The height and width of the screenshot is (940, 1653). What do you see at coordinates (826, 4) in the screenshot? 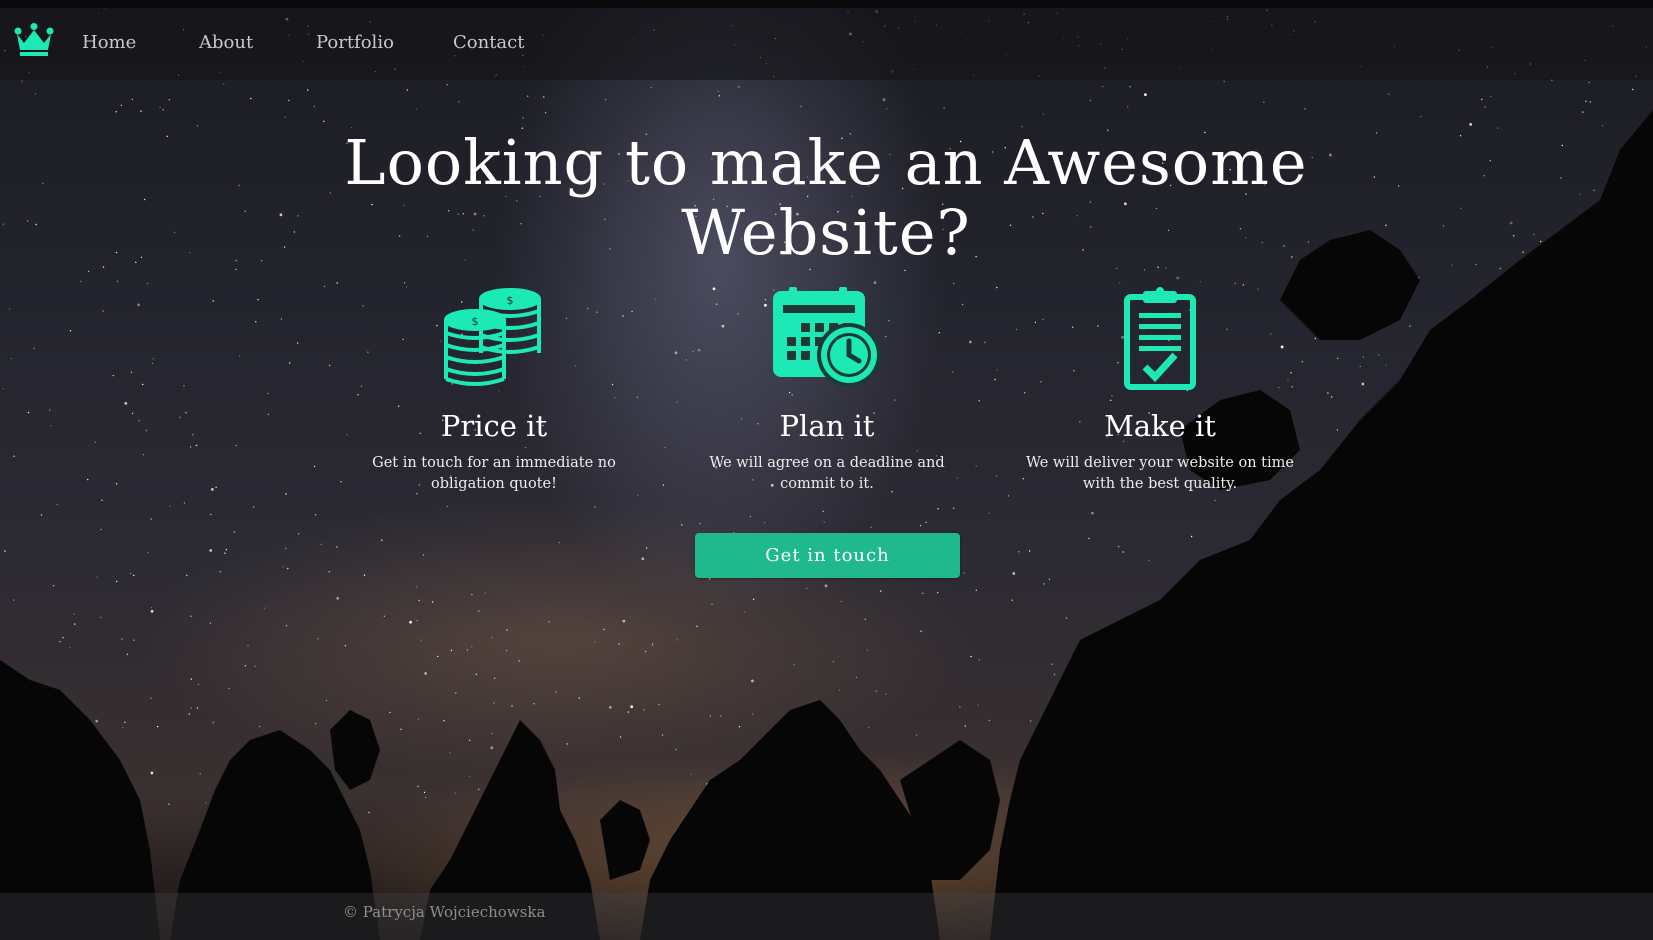
I see `top-strip` at bounding box center [826, 4].